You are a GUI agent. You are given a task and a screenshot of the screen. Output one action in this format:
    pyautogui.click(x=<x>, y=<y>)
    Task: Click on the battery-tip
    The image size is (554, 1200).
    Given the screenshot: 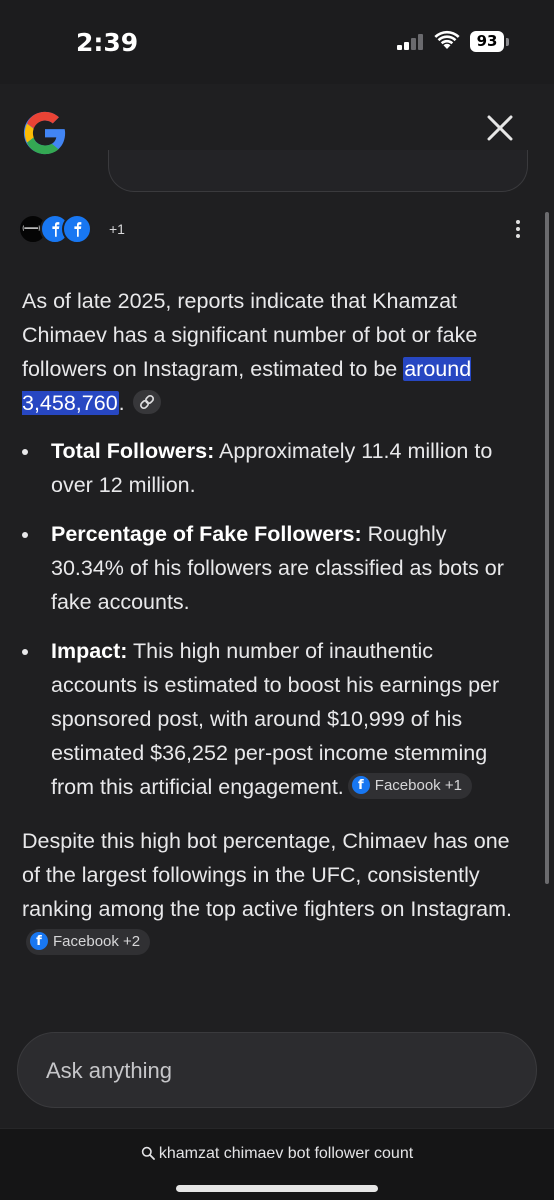 What is the action you would take?
    pyautogui.click(x=507, y=42)
    